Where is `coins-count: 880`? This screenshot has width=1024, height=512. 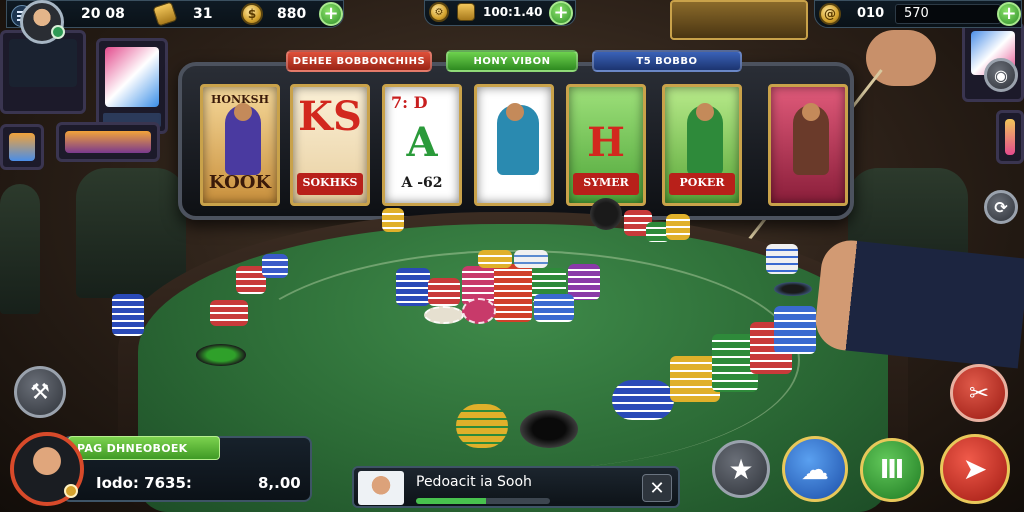
coins-count: 880 is located at coordinates (292, 14).